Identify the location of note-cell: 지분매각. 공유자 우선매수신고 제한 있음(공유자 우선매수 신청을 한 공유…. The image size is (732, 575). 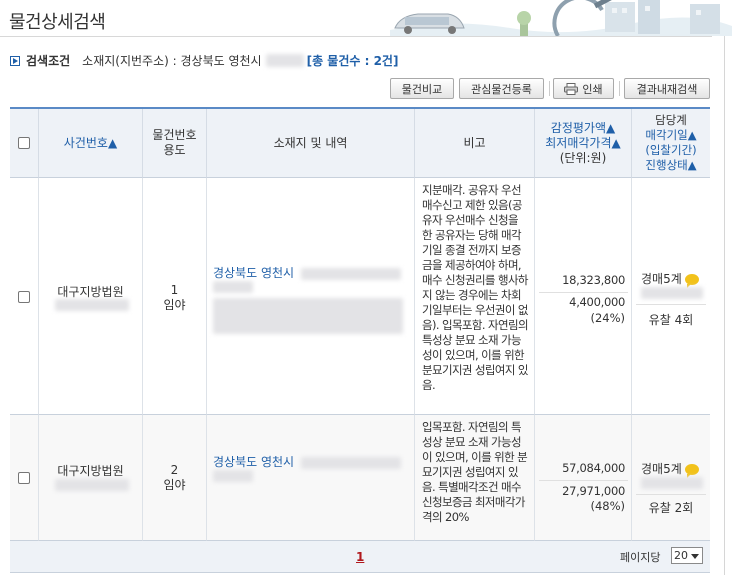
(475, 296).